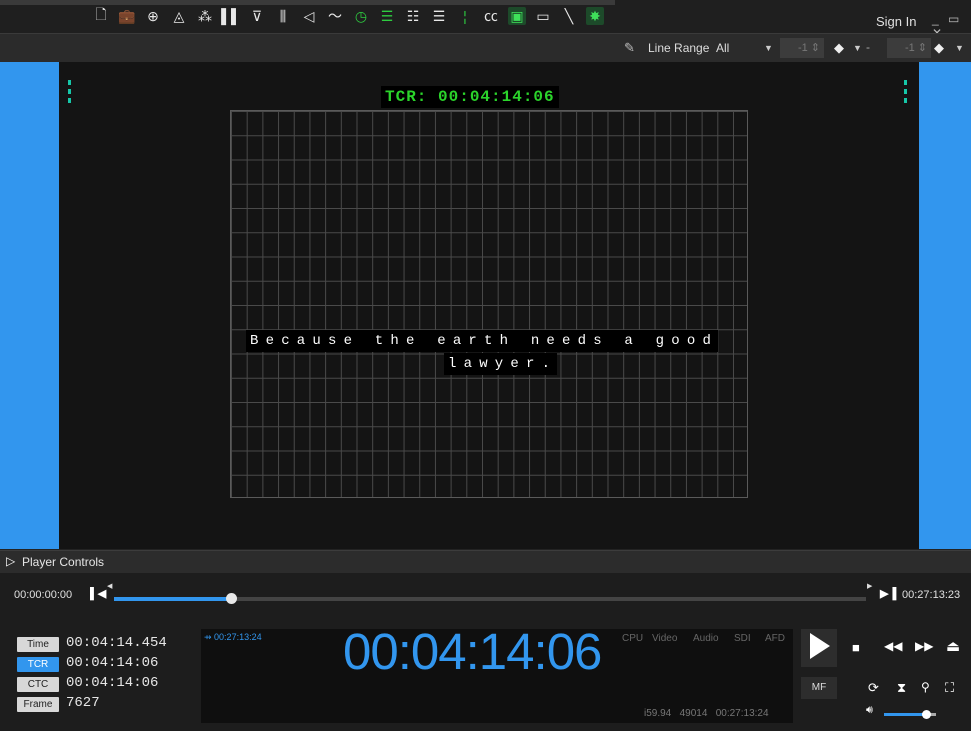  Describe the element at coordinates (179, 16) in the screenshot. I see `navigate-icon: ◬` at that location.